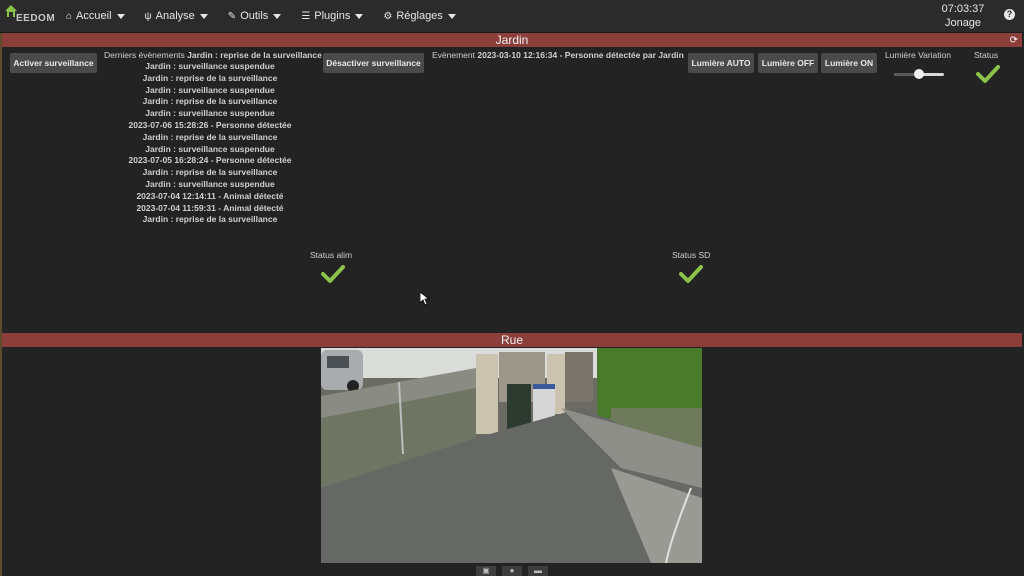  I want to click on panel-header-rue: Rue, so click(512, 340).